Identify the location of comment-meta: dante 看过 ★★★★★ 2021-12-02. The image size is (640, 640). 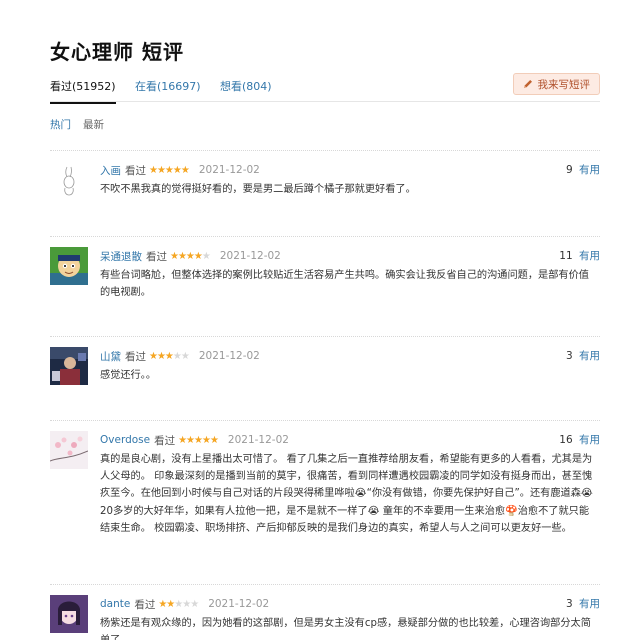
(184, 604).